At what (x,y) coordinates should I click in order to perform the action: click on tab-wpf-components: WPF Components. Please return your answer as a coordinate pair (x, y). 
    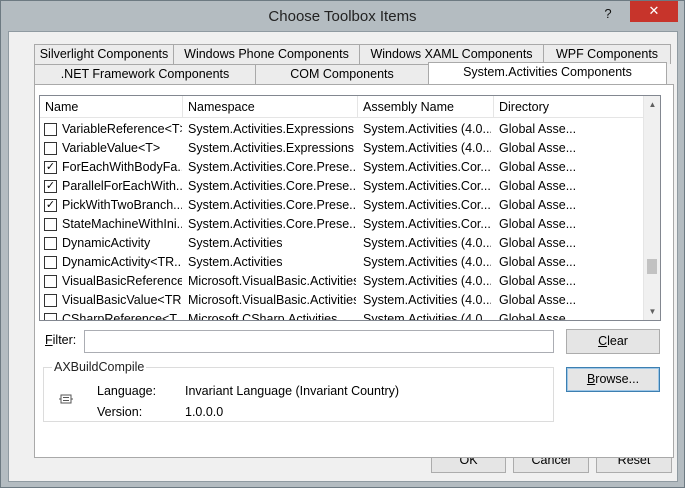
    Looking at the image, I should click on (607, 54).